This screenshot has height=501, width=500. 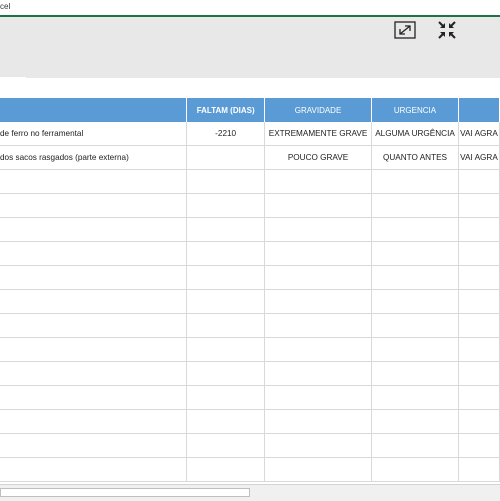 What do you see at coordinates (13, 86) in the screenshot?
I see `active-tab-strip` at bounding box center [13, 86].